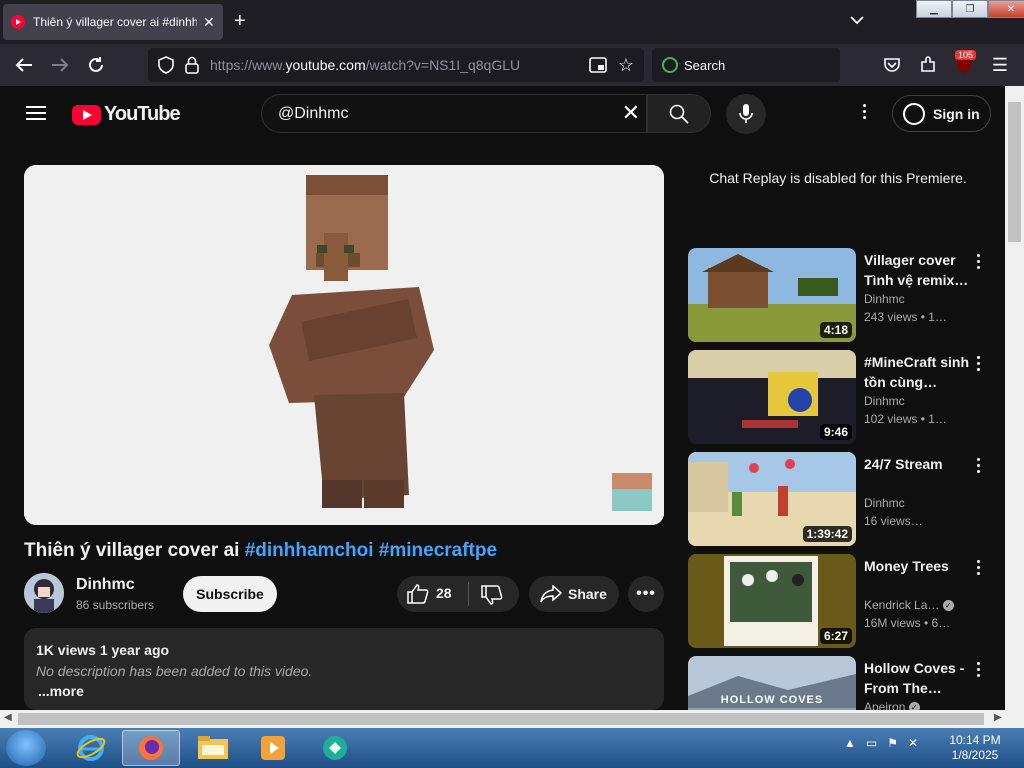 The width and height of the screenshot is (1024, 768). Describe the element at coordinates (26, 748) in the screenshot. I see `start-button` at that location.